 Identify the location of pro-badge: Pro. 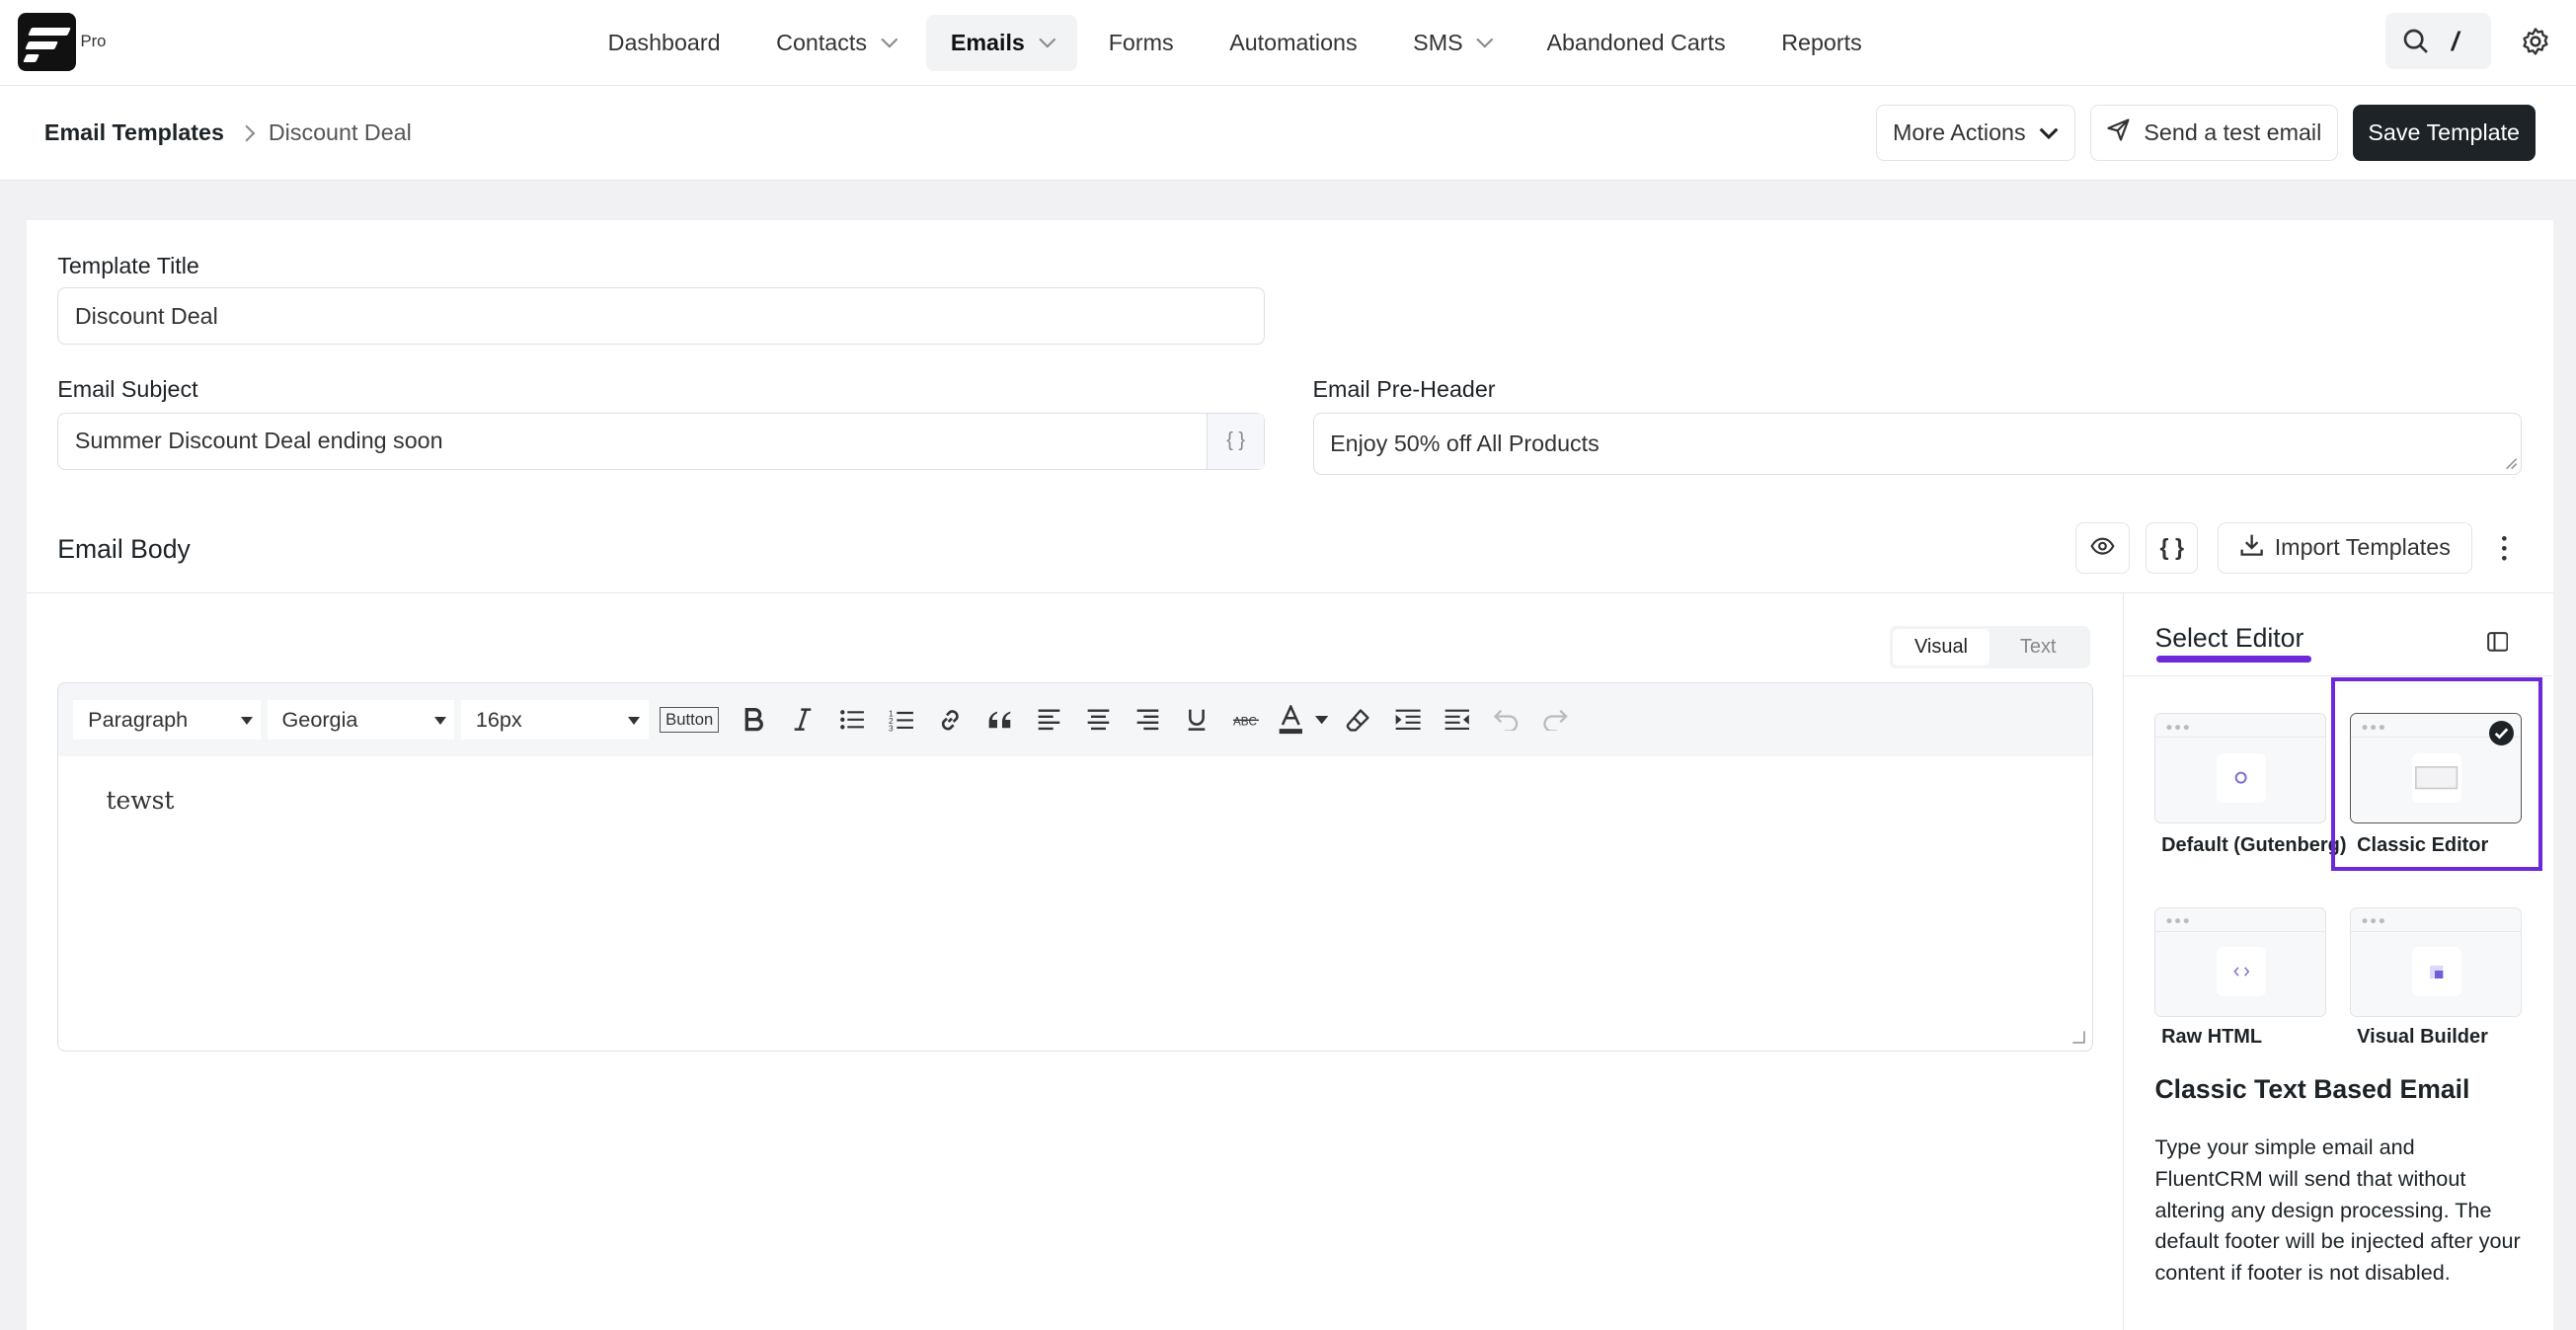
(93, 41).